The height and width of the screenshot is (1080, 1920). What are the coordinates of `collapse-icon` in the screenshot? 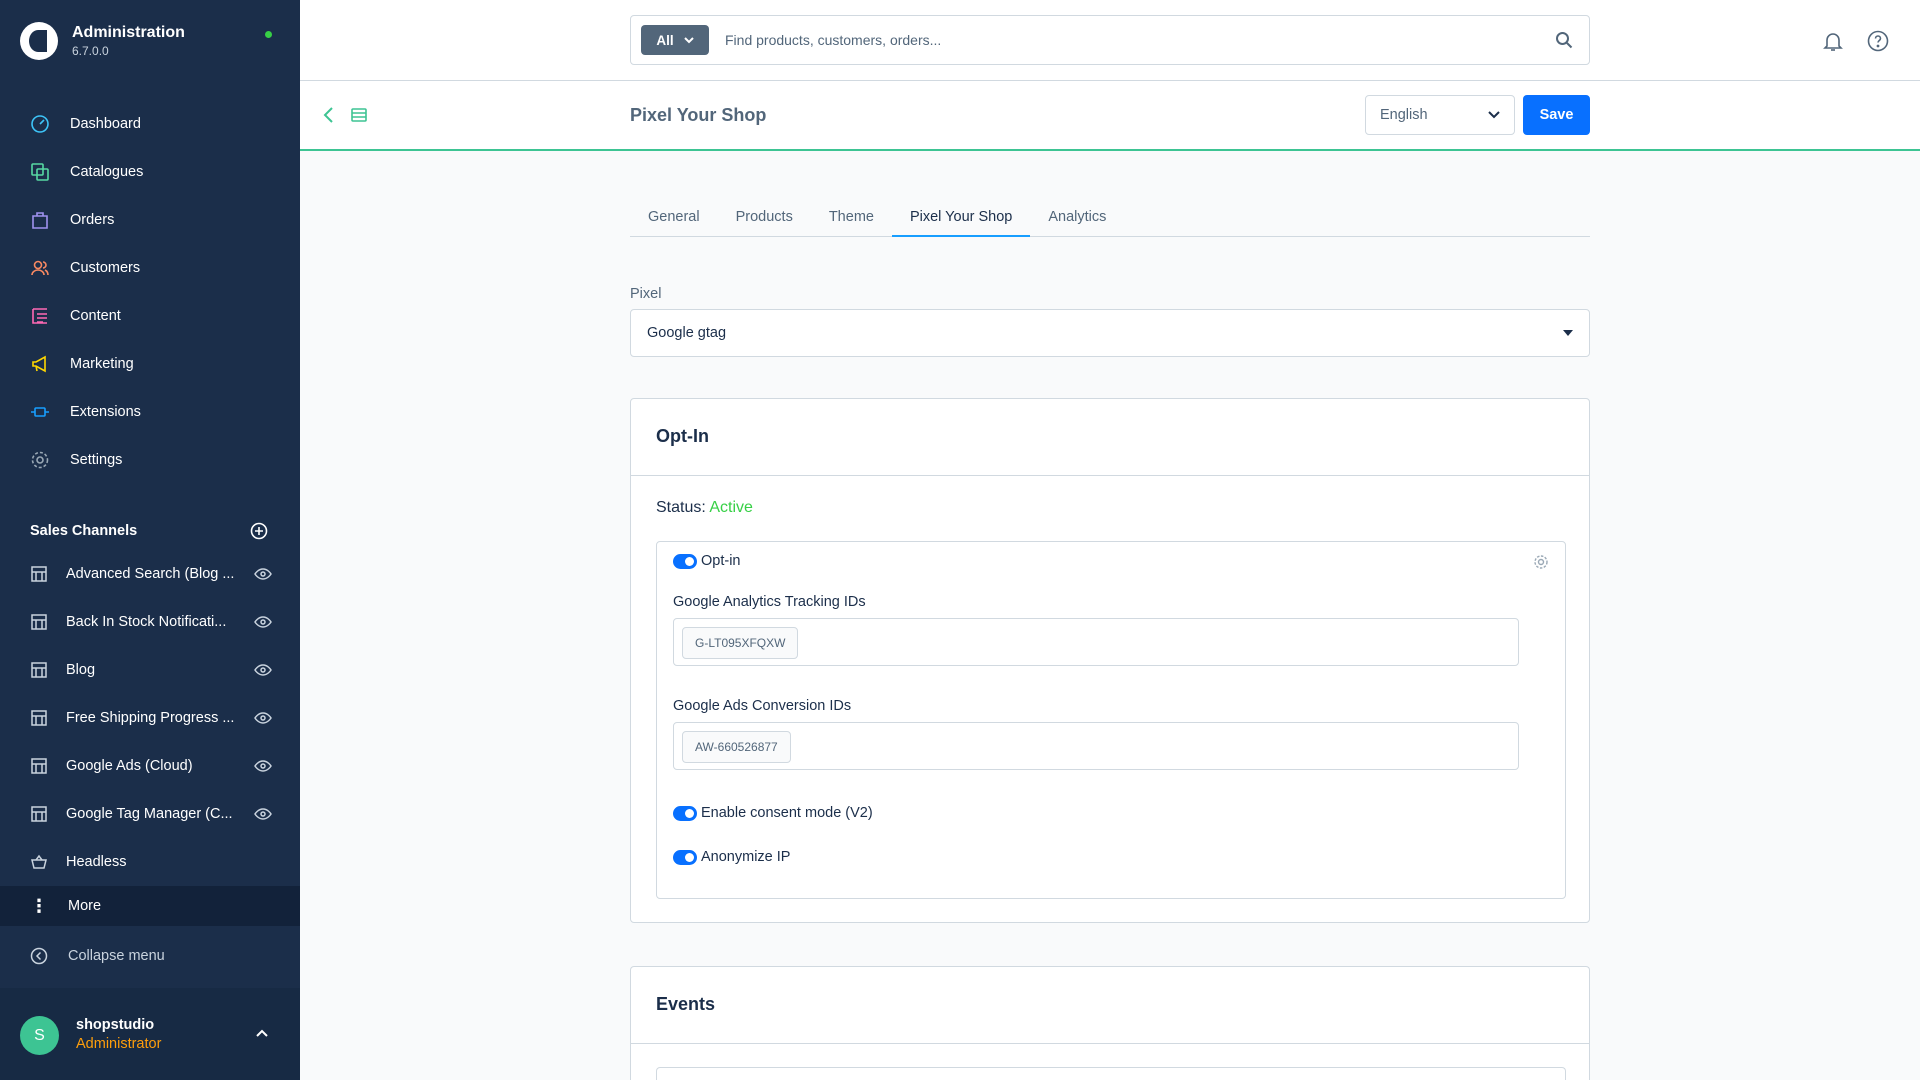 It's located at (39, 956).